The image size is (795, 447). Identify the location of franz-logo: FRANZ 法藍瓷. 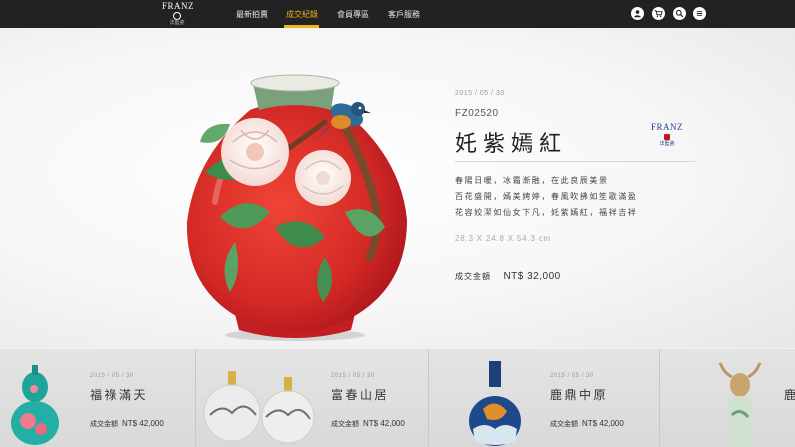
(178, 14).